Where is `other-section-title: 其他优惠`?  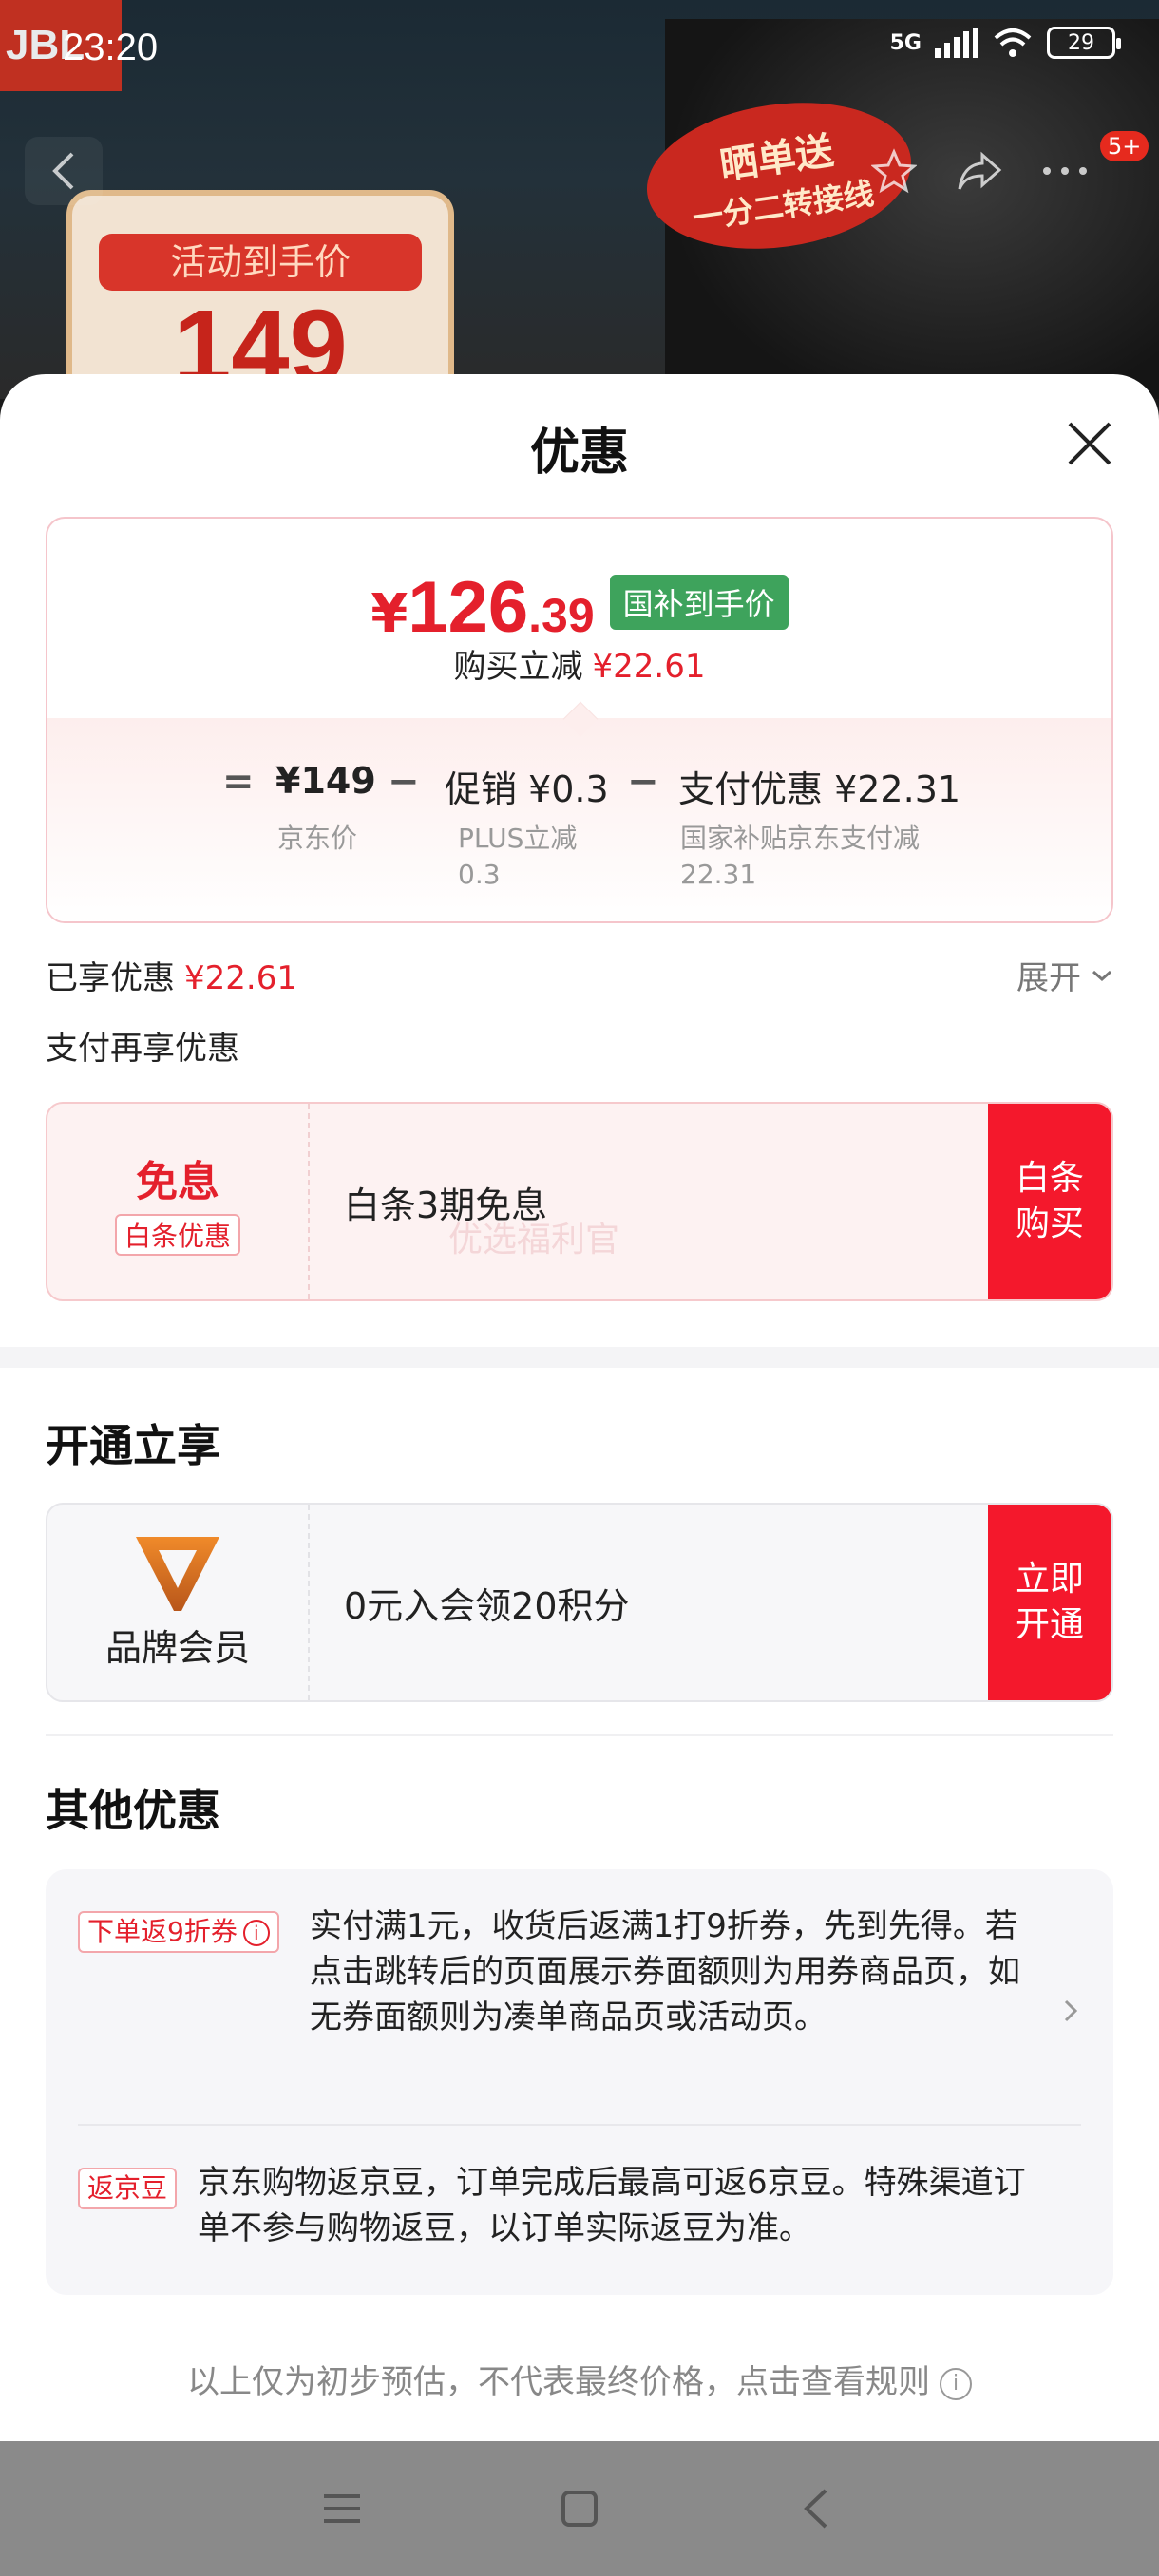
other-section-title: 其他优惠 is located at coordinates (133, 1810).